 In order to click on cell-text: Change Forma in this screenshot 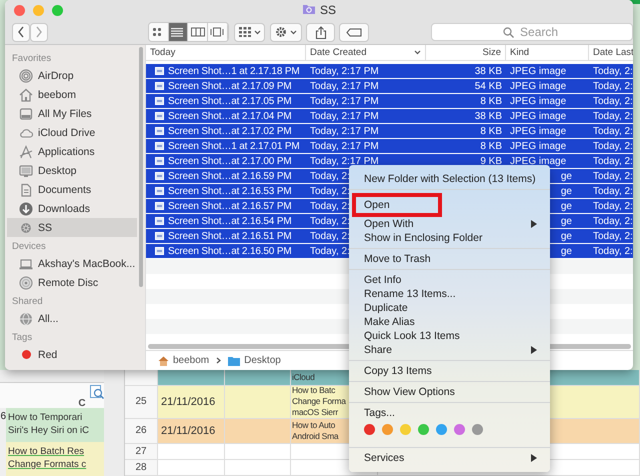, I will do `click(319, 402)`.